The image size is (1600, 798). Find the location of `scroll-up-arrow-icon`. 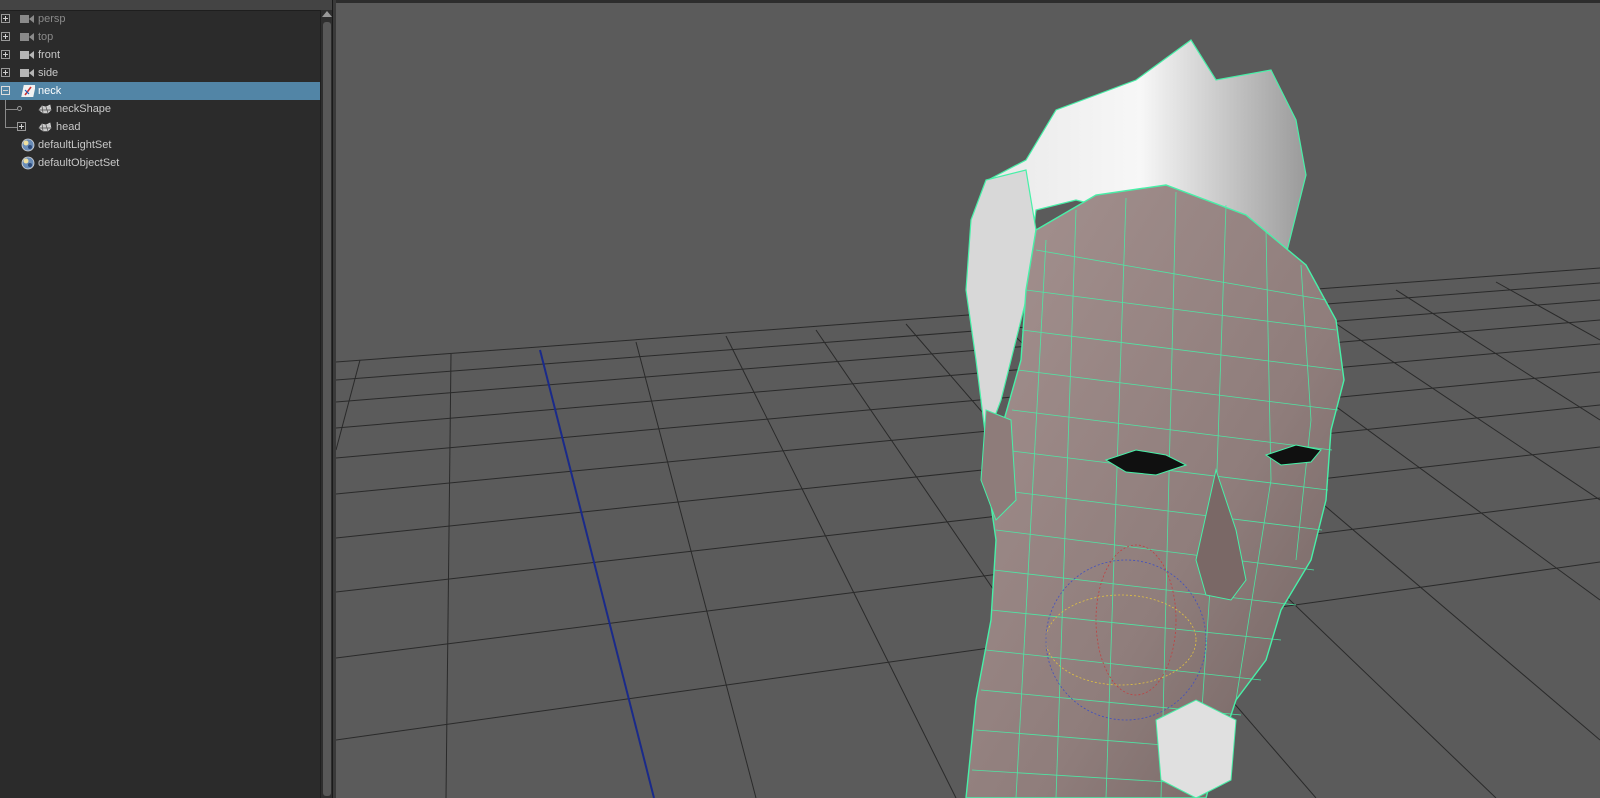

scroll-up-arrow-icon is located at coordinates (327, 14).